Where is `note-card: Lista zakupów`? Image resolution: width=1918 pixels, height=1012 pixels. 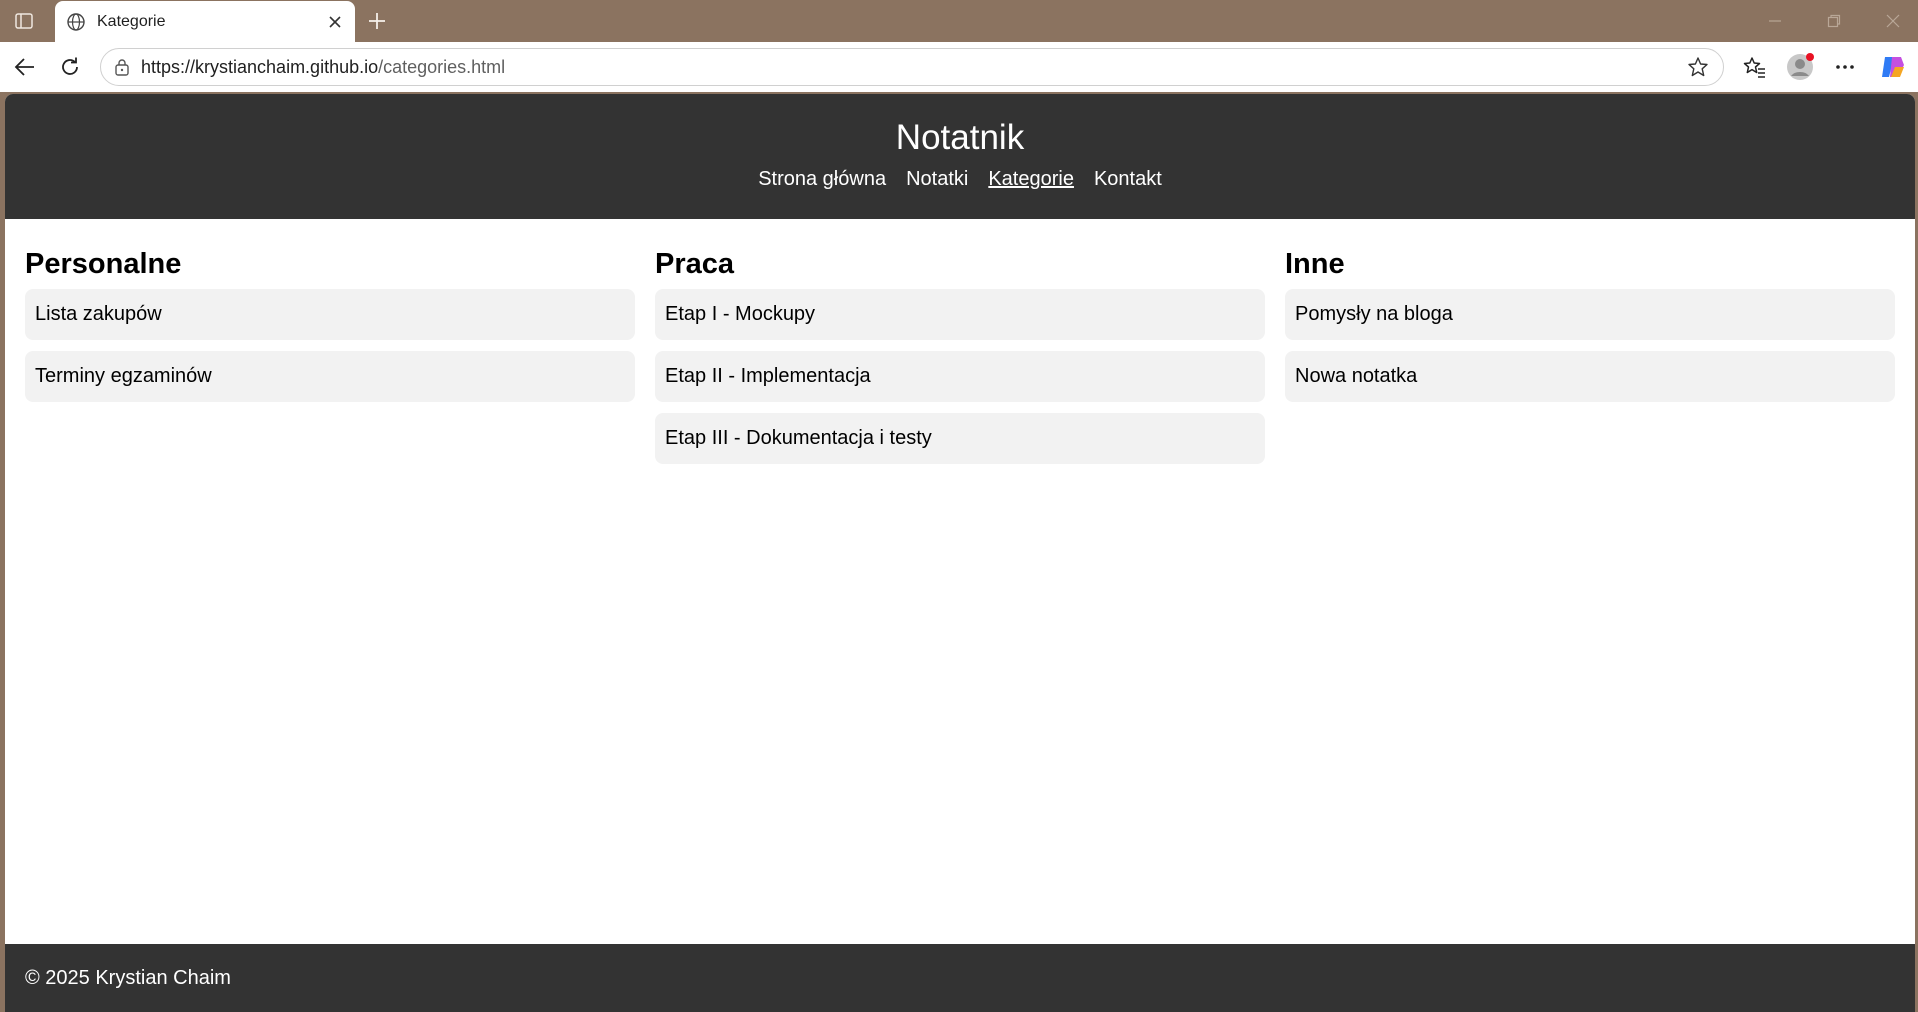
note-card: Lista zakupów is located at coordinates (330, 314).